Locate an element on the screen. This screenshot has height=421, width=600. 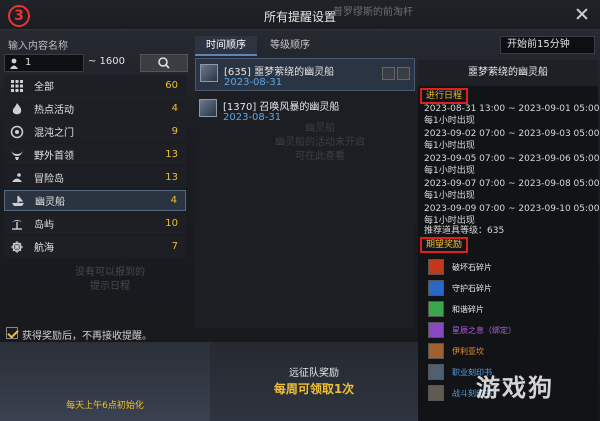
ghost-ship-icon is located at coordinates (18, 201).